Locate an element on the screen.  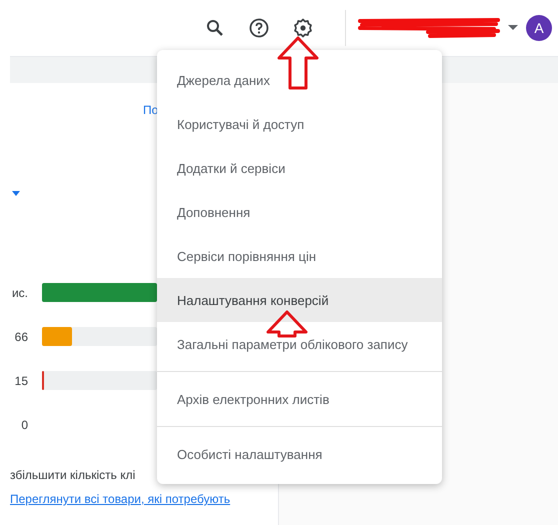
help-icon is located at coordinates (259, 28).